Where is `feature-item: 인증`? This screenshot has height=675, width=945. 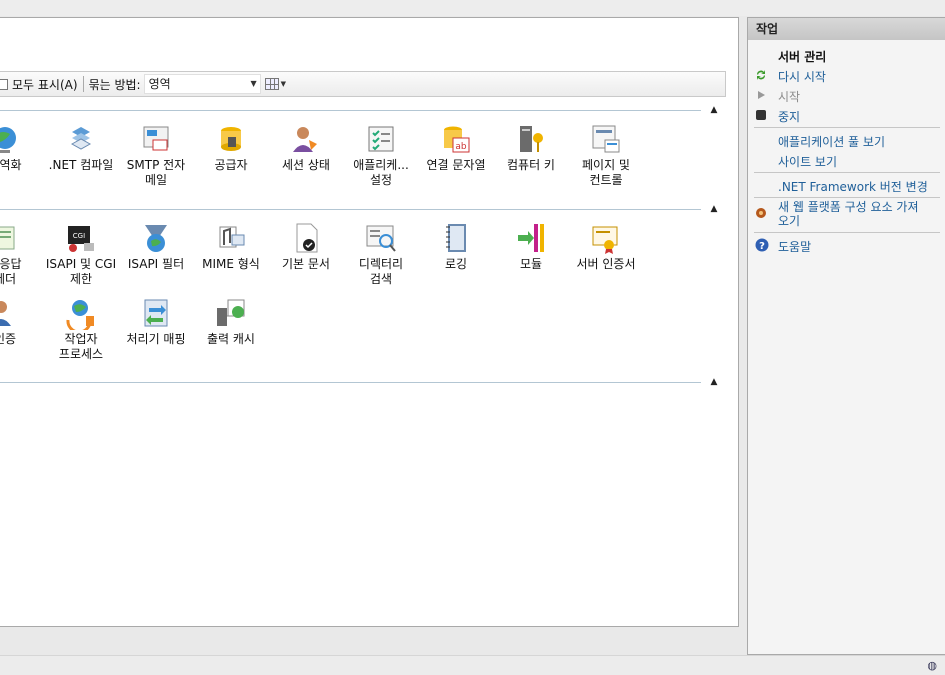 feature-item: 인증 is located at coordinates (22, 321).